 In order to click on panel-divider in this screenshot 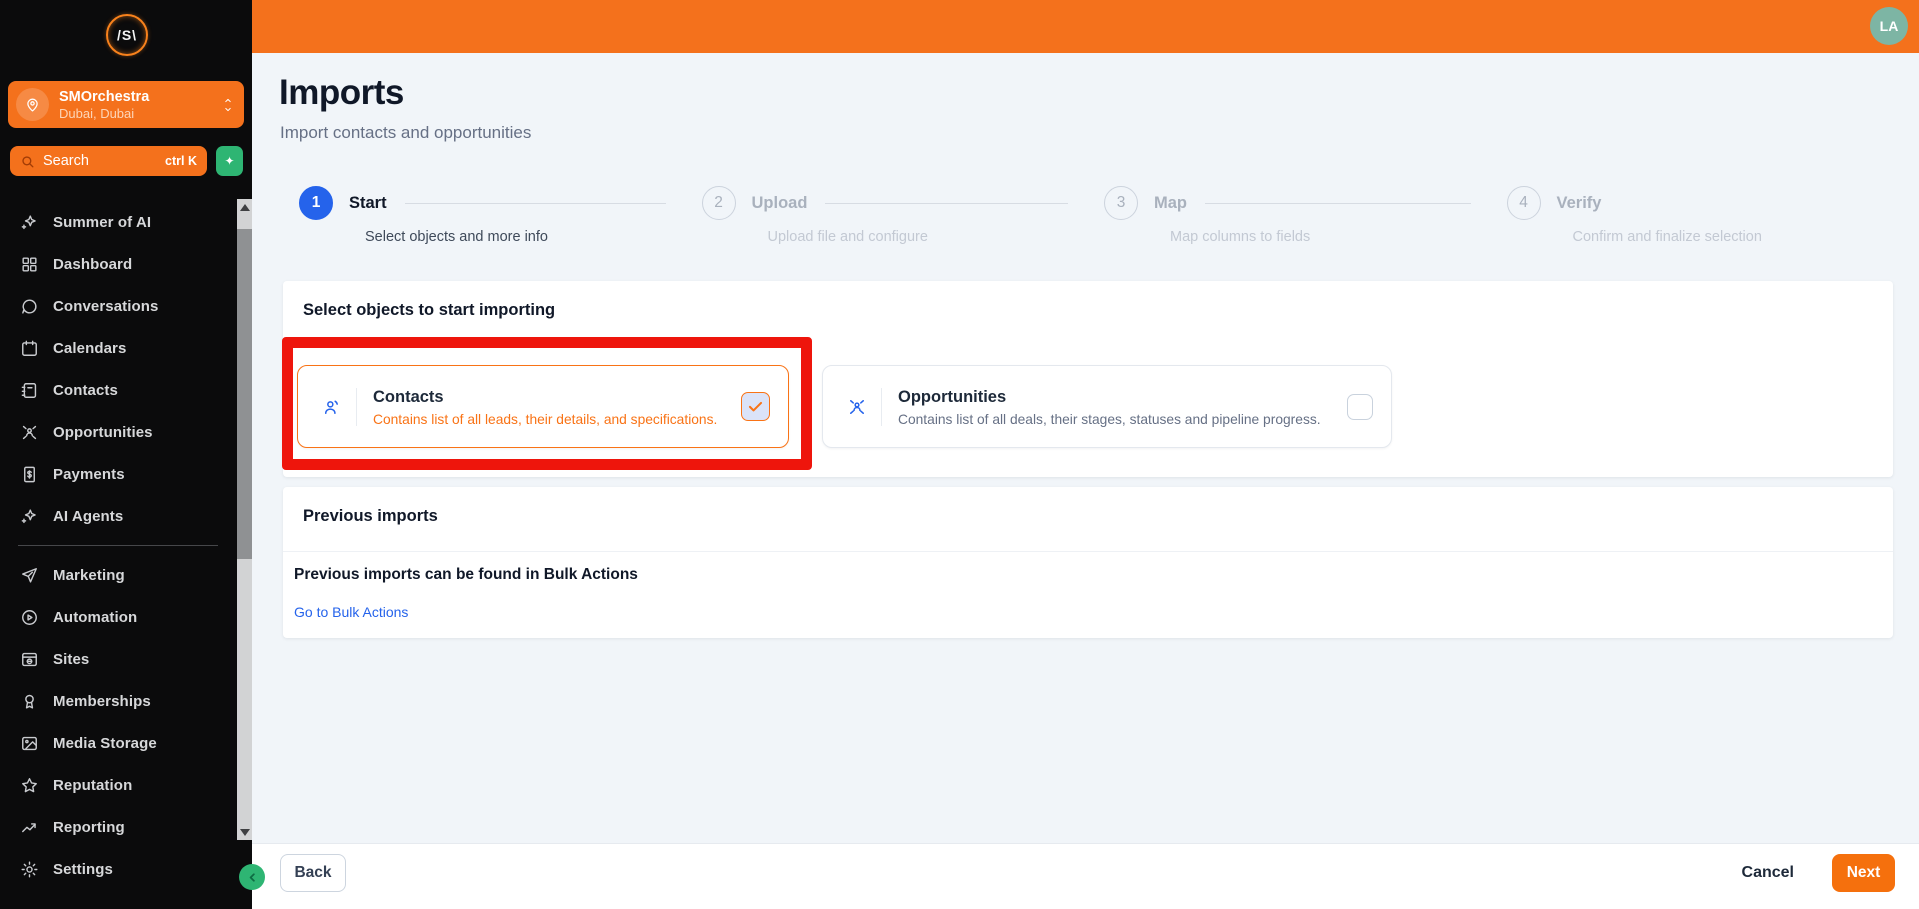, I will do `click(1088, 551)`.